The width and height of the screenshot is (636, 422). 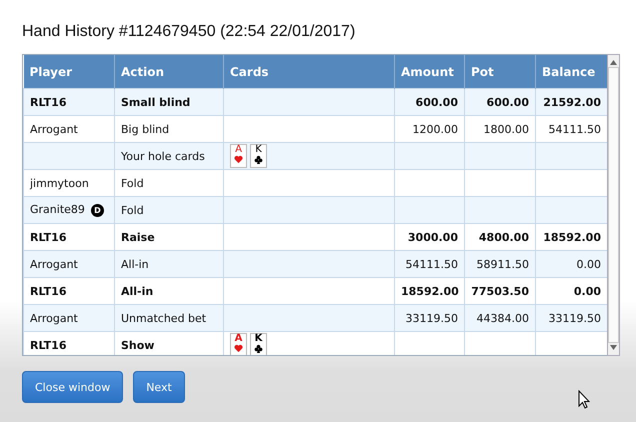 I want to click on action-text: Raise, so click(x=138, y=237).